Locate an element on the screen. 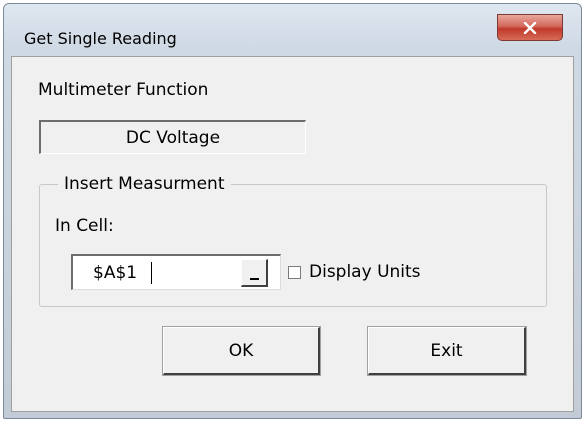  display-units-checkbox is located at coordinates (294, 272).